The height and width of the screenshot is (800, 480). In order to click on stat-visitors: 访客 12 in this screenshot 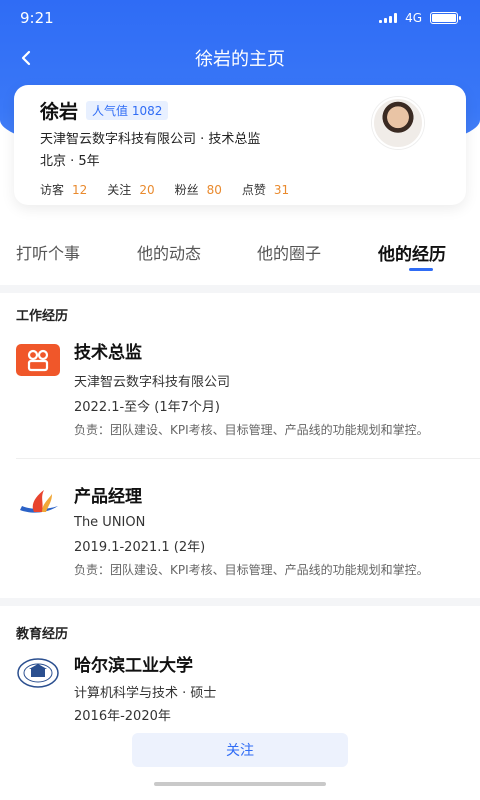, I will do `click(63, 189)`.